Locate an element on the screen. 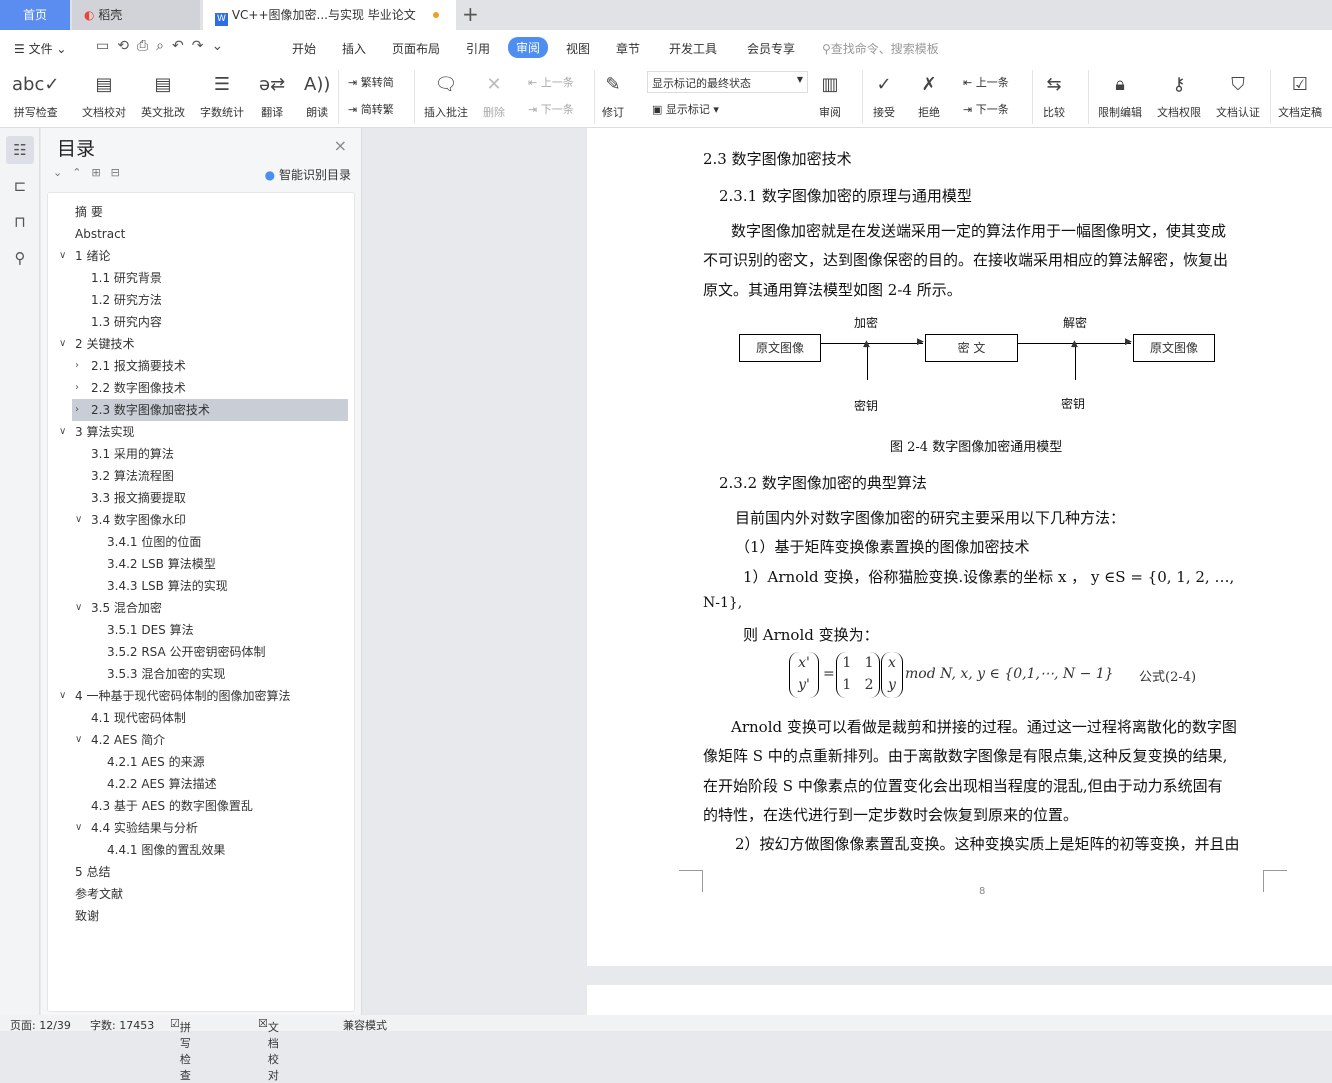 Image resolution: width=1332 pixels, height=1083 pixels. quick-access-icons: ▭⟲⎙⌕↶↷⌄ is located at coordinates (163, 46).